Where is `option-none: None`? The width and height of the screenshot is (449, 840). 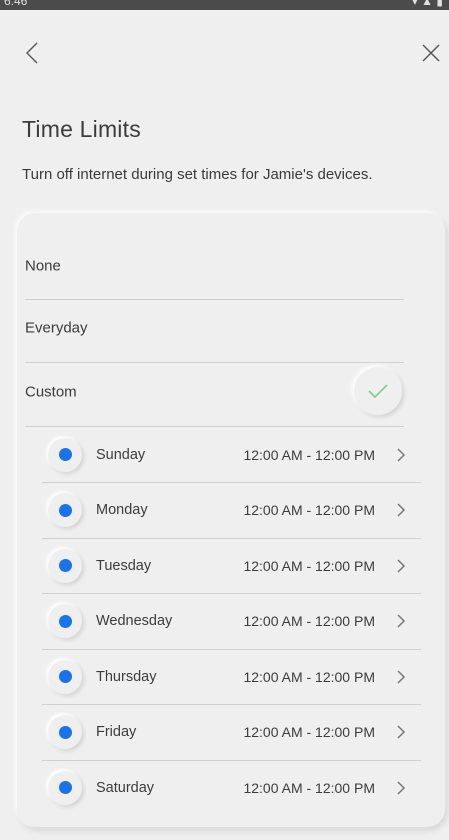 option-none: None is located at coordinates (214, 268).